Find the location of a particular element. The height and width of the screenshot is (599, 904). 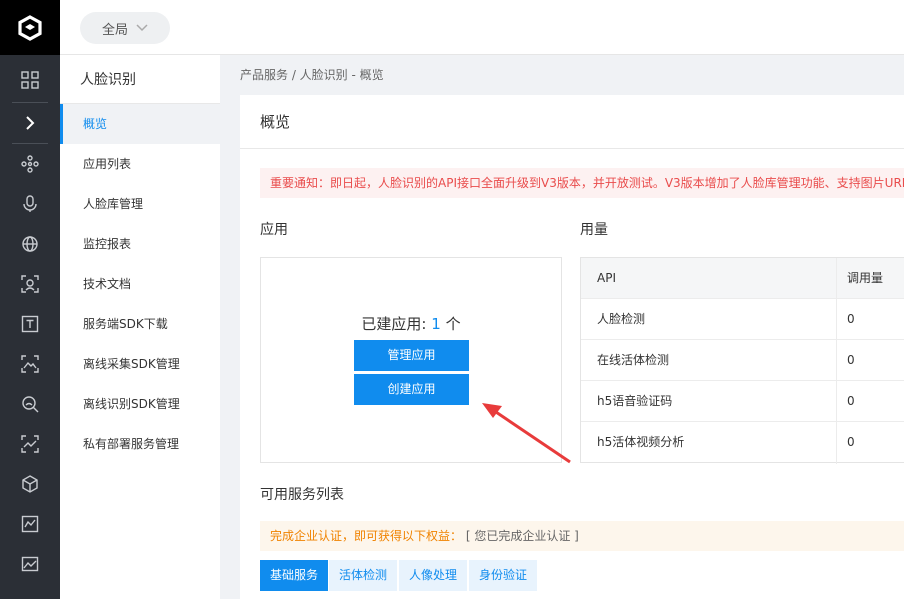

cube-logo-icon is located at coordinates (30, 27).